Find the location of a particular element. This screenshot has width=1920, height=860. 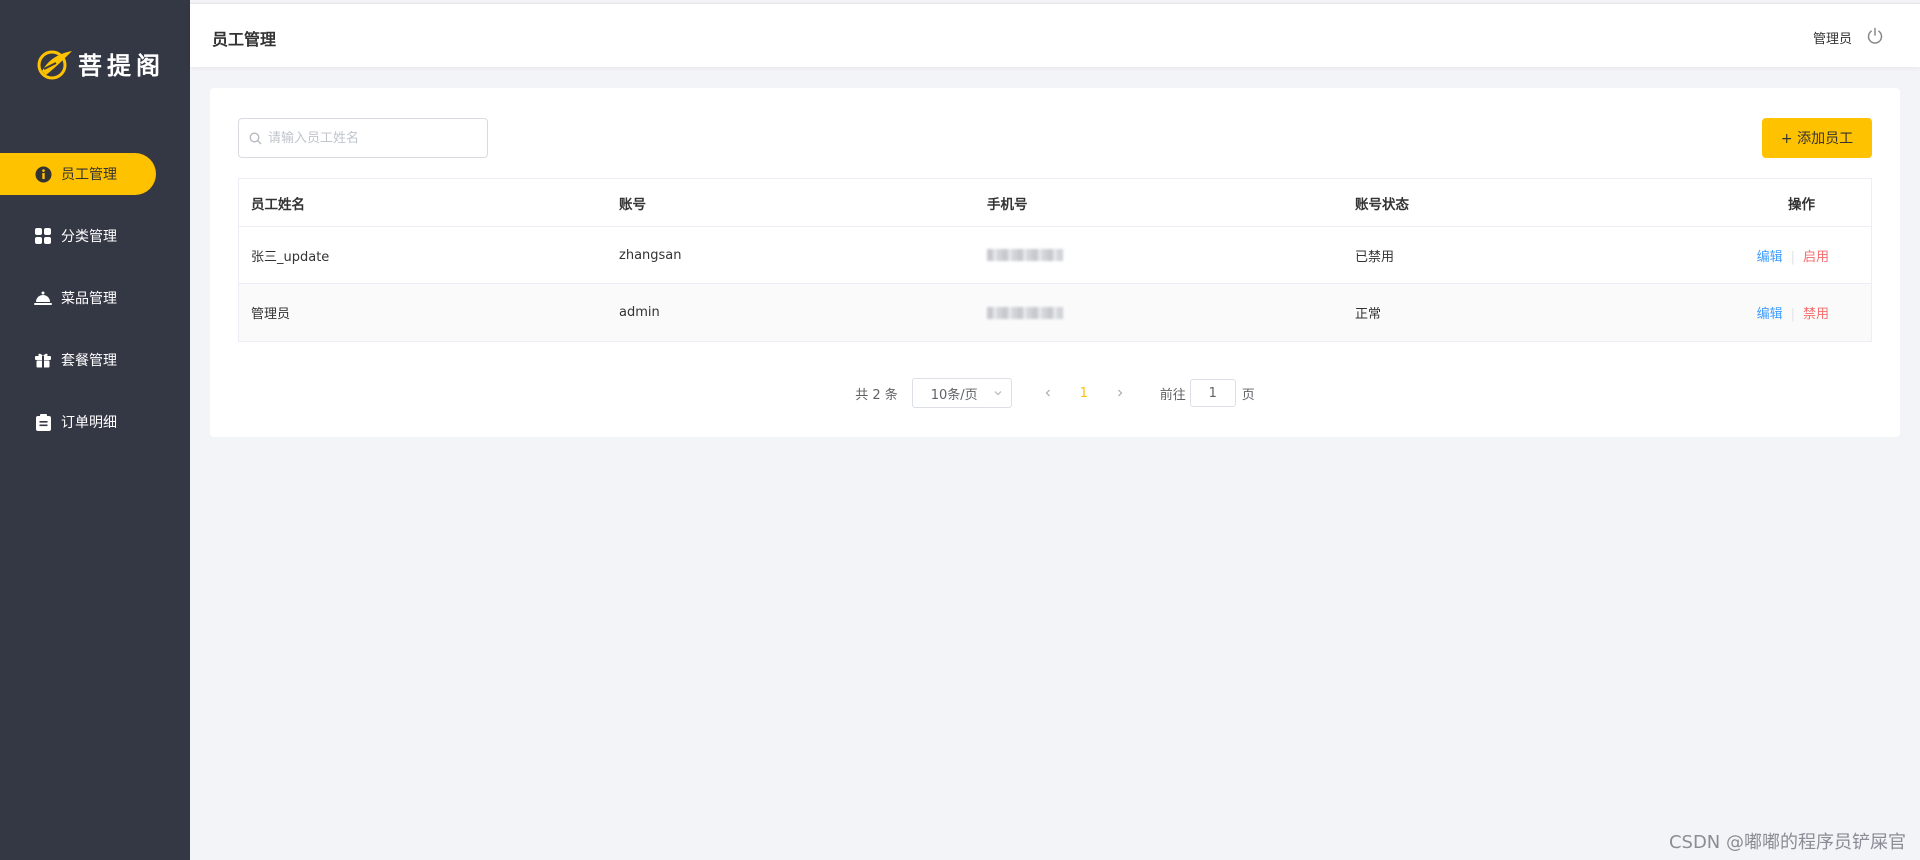

add-employee-button: + 添加员工 is located at coordinates (1817, 138).